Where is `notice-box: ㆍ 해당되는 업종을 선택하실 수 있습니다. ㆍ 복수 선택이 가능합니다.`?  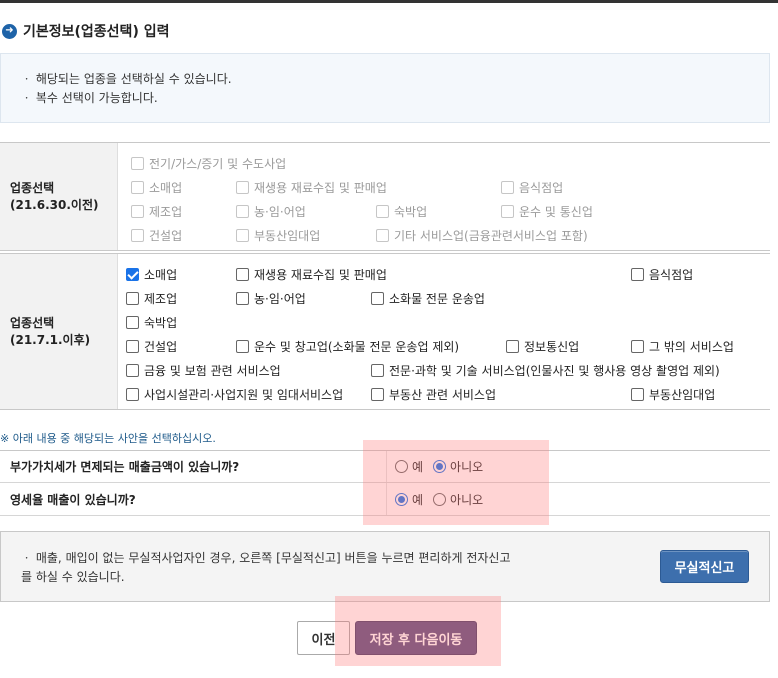
notice-box: ㆍ 해당되는 업종을 선택하실 수 있습니다. ㆍ 복수 선택이 가능합니다. is located at coordinates (385, 88).